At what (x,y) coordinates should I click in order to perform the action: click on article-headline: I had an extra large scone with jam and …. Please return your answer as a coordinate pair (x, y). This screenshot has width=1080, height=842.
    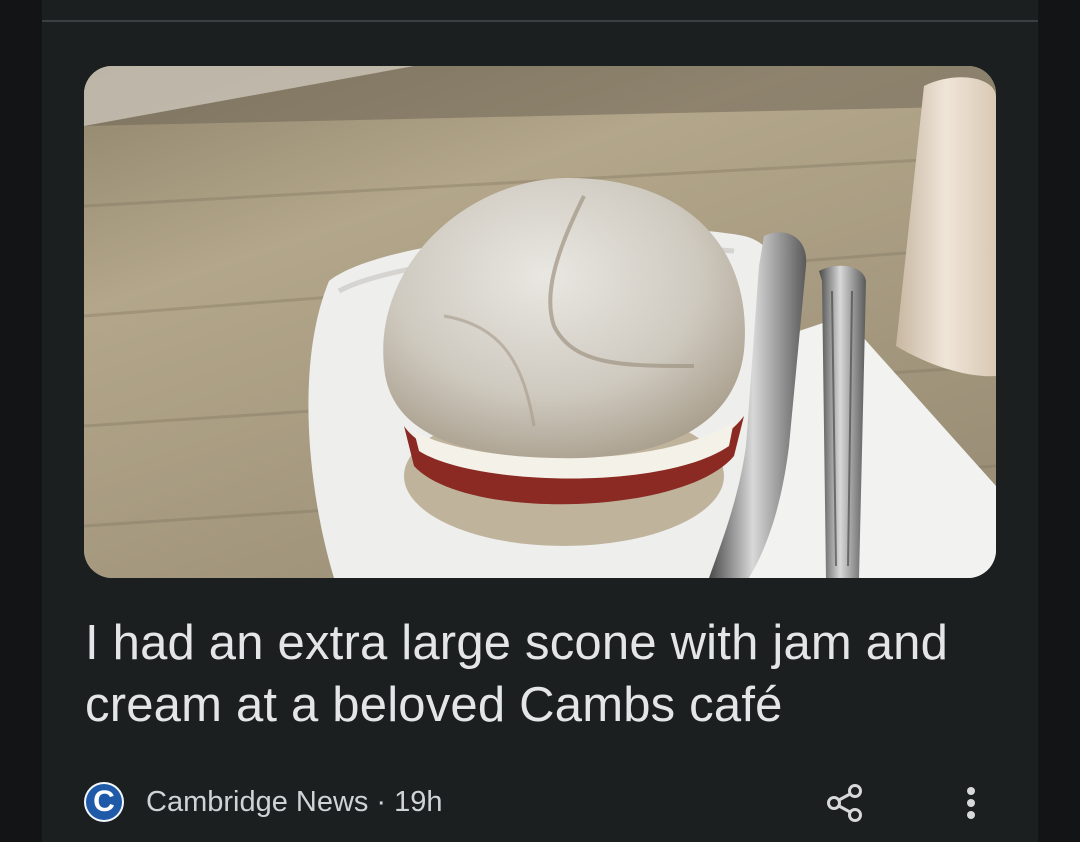
    Looking at the image, I should click on (525, 674).